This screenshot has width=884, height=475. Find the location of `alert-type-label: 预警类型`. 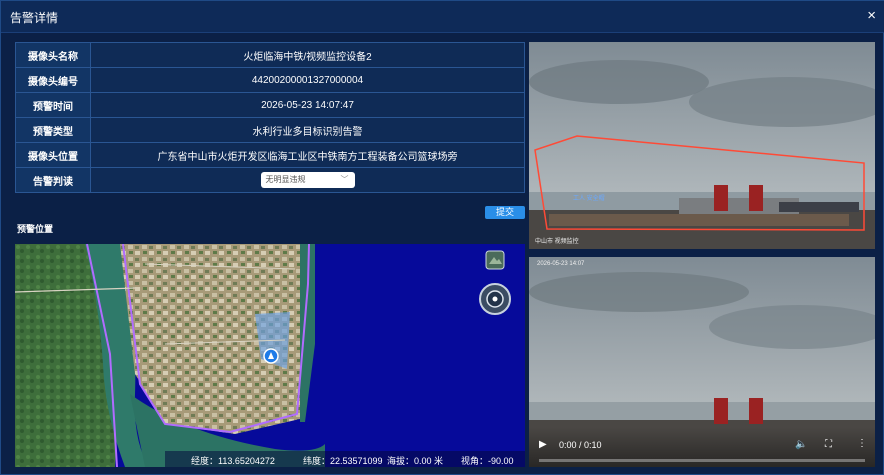

alert-type-label: 预警类型 is located at coordinates (53, 130).